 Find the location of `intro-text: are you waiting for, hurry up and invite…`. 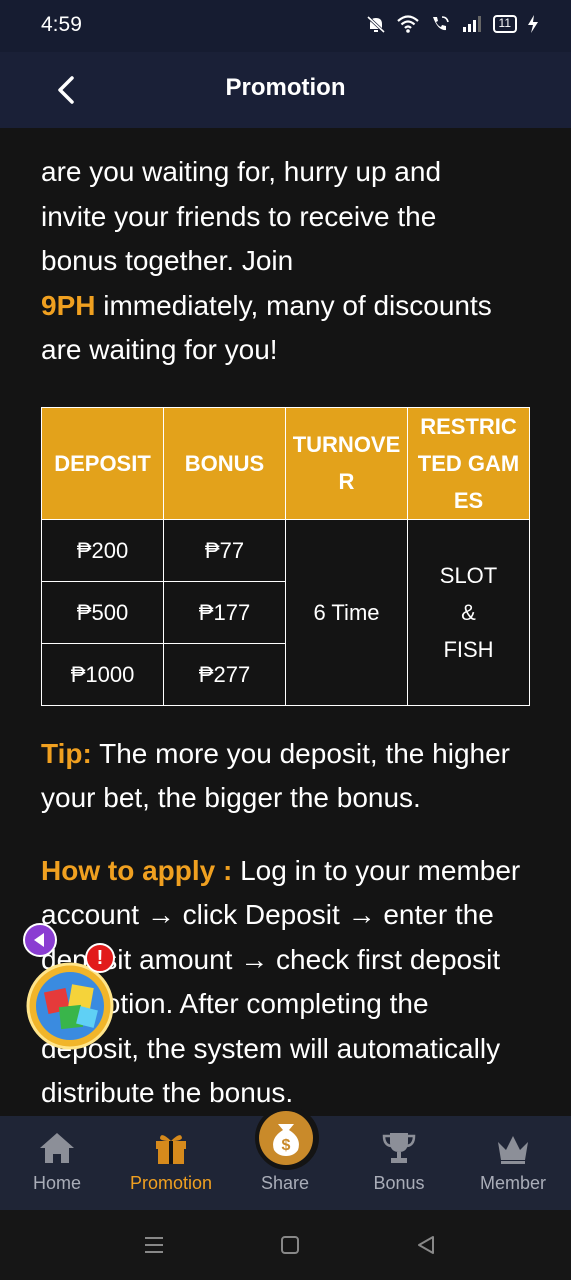

intro-text: are you waiting for, hurry up and invite… is located at coordinates (286, 261).